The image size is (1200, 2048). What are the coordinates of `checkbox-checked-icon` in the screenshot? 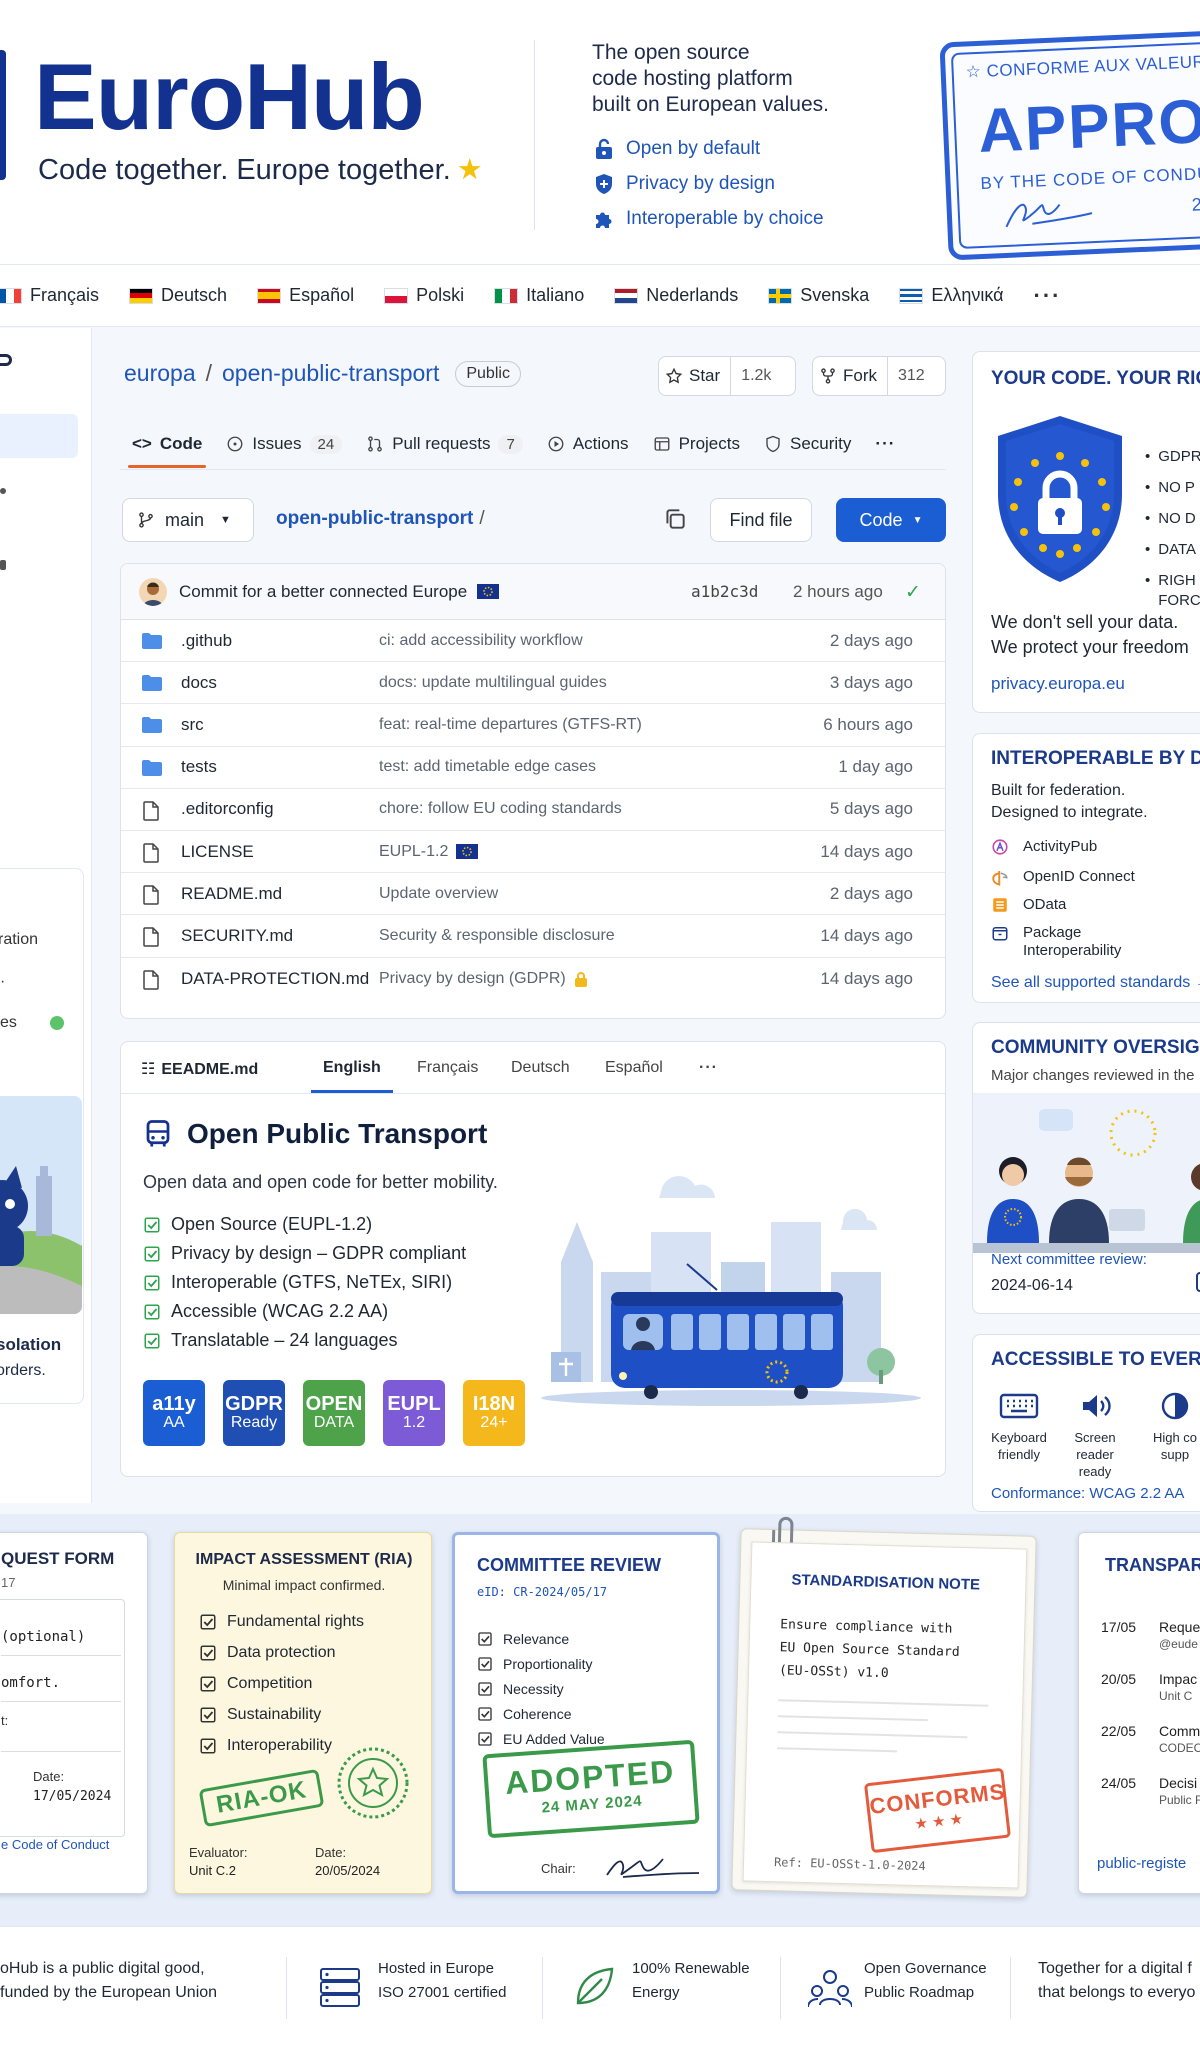 It's located at (485, 1664).